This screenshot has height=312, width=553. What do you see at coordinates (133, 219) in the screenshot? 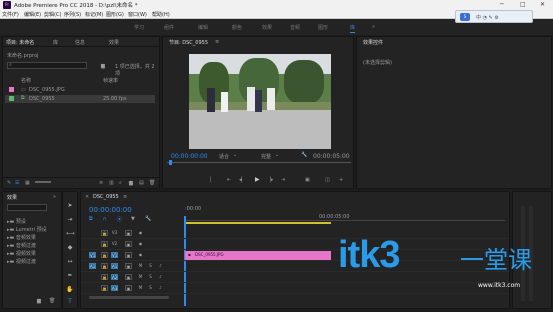
I see `add-marker-icon: ▼` at bounding box center [133, 219].